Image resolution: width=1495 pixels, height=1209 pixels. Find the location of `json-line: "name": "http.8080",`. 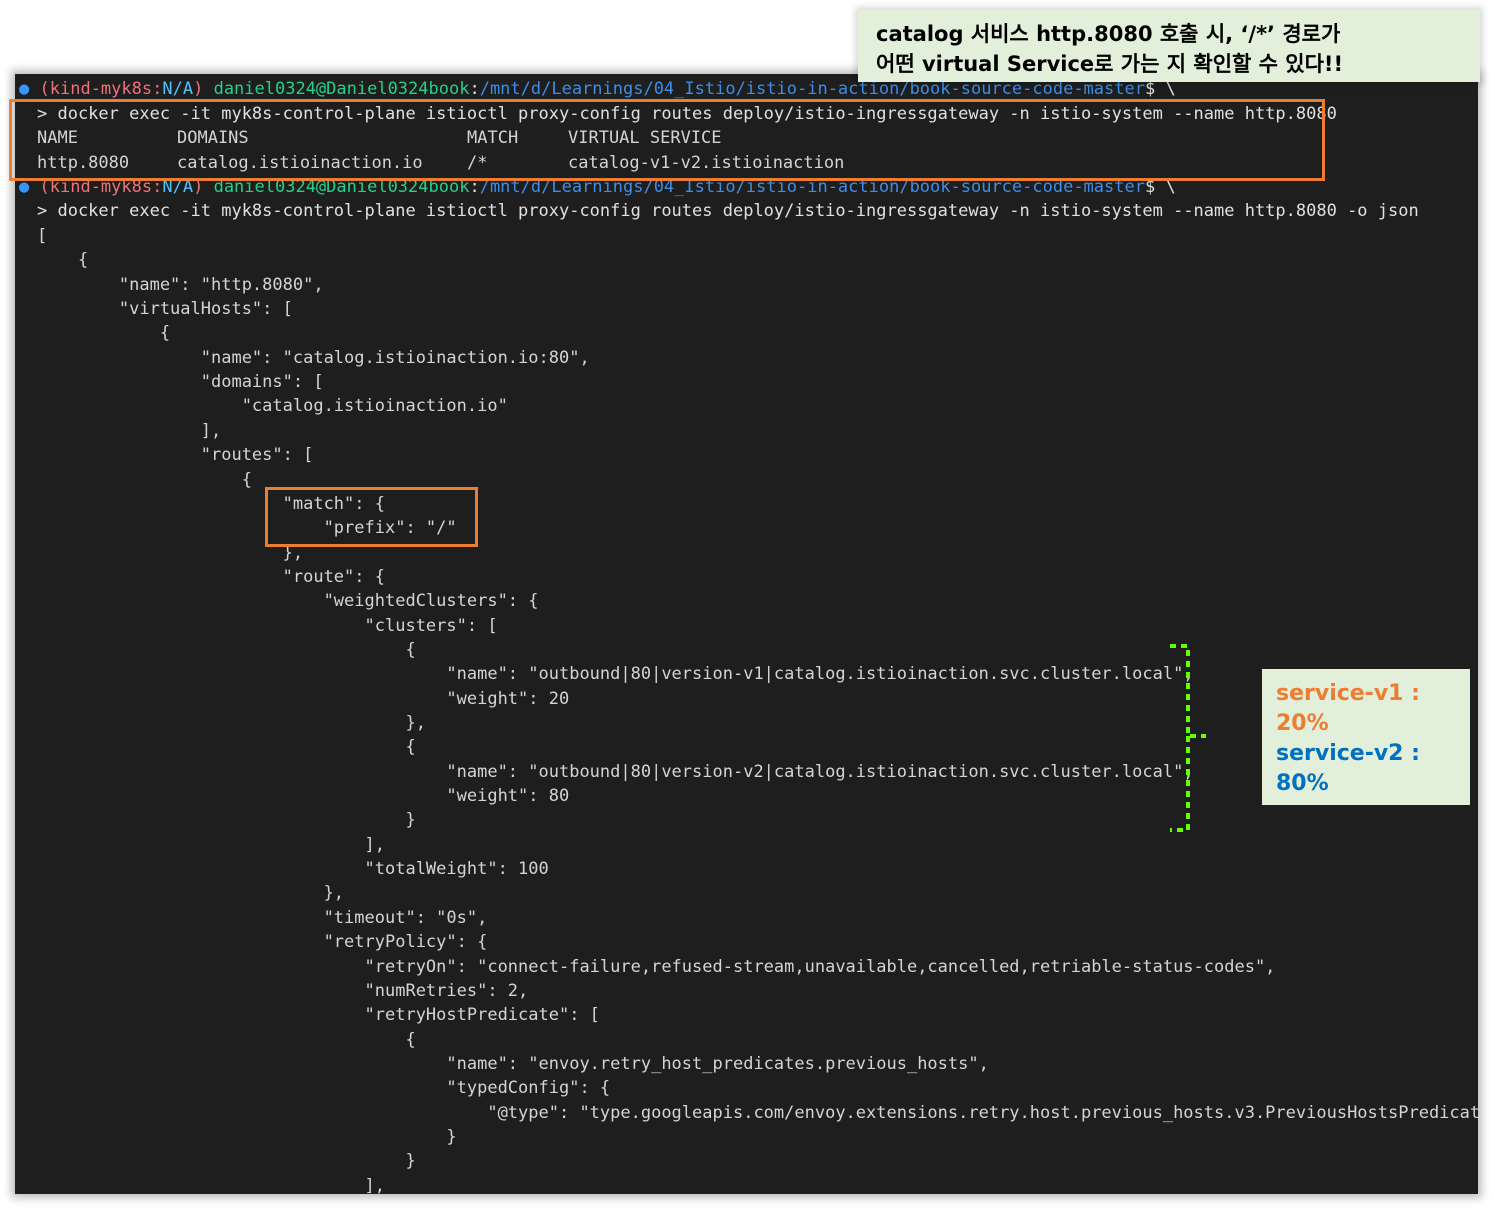

json-line: "name": "http.8080", is located at coordinates (180, 284).